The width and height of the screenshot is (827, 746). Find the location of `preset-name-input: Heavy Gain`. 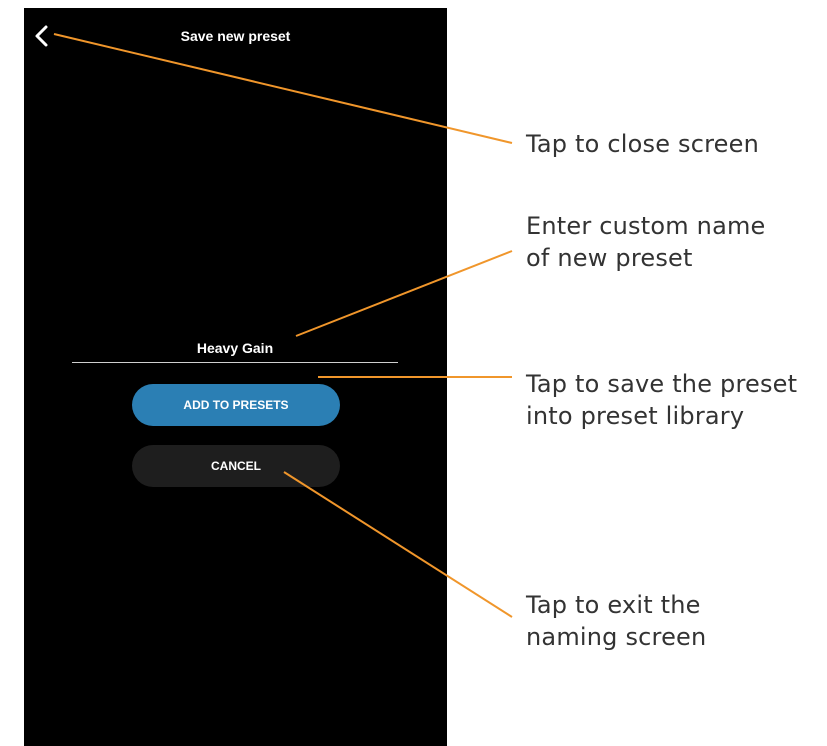

preset-name-input: Heavy Gain is located at coordinates (235, 350).